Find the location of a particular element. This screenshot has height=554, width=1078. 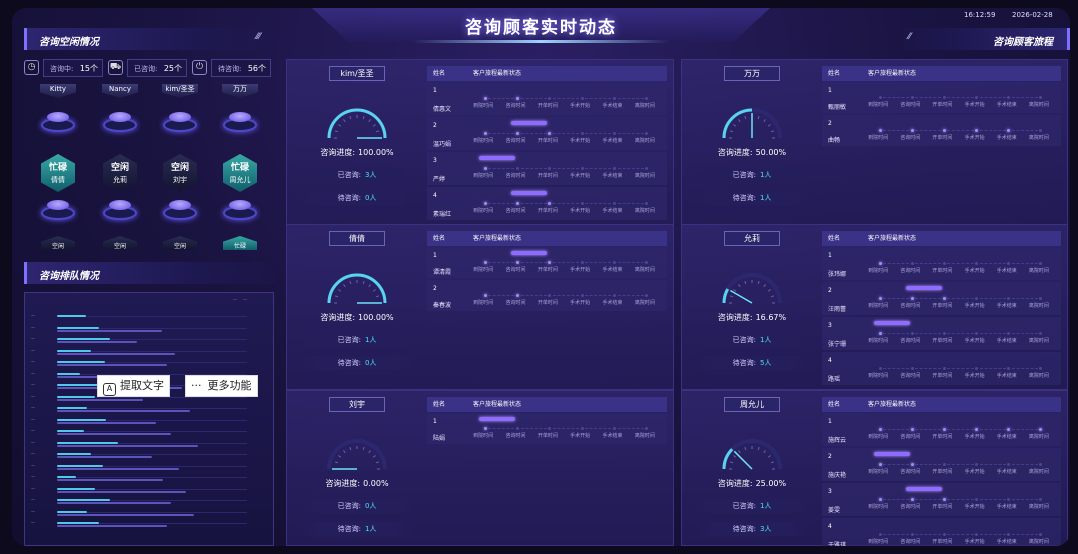

journey-row: 4 于雅琪 到院时间 咨询时间 开单时间 手术开始 手术结束 离院时间 is located at coordinates (941, 532).